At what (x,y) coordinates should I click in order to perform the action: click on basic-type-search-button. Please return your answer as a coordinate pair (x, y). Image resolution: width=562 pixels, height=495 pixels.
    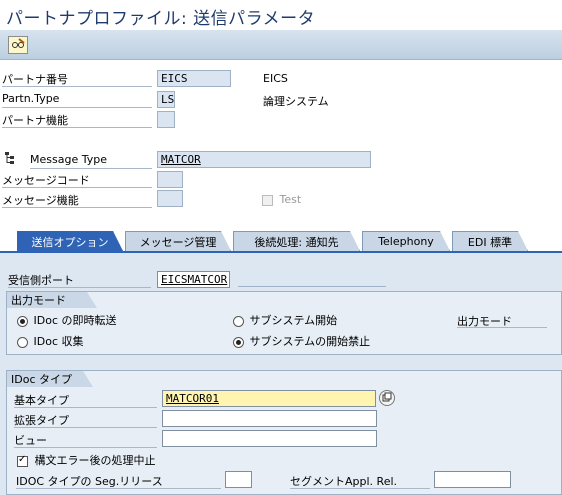
    Looking at the image, I should click on (387, 398).